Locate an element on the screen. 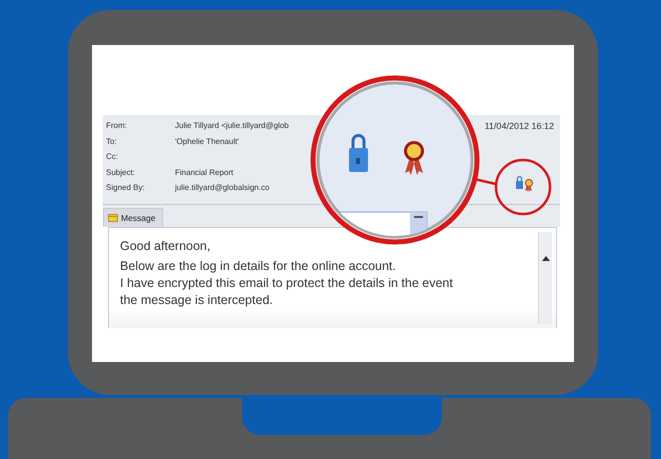 The height and width of the screenshot is (459, 661). sent-date: 11/04/2012 16:12 is located at coordinates (519, 125).